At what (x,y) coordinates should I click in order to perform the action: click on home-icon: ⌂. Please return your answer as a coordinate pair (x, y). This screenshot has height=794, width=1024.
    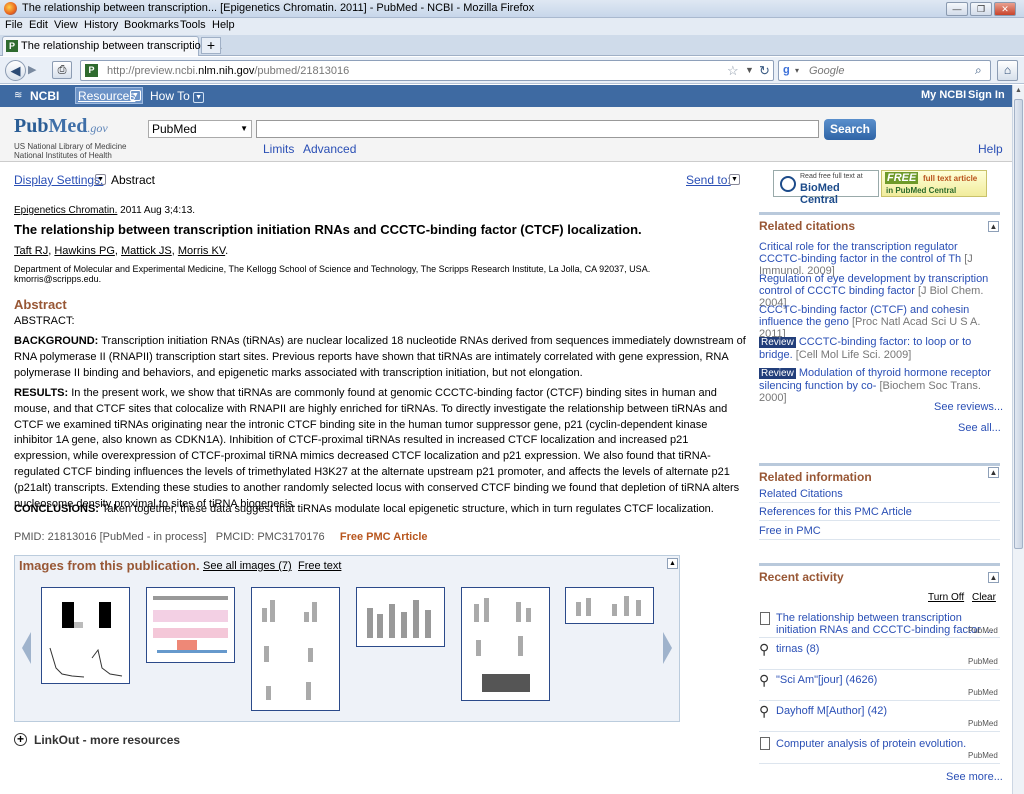
    Looking at the image, I should click on (1007, 70).